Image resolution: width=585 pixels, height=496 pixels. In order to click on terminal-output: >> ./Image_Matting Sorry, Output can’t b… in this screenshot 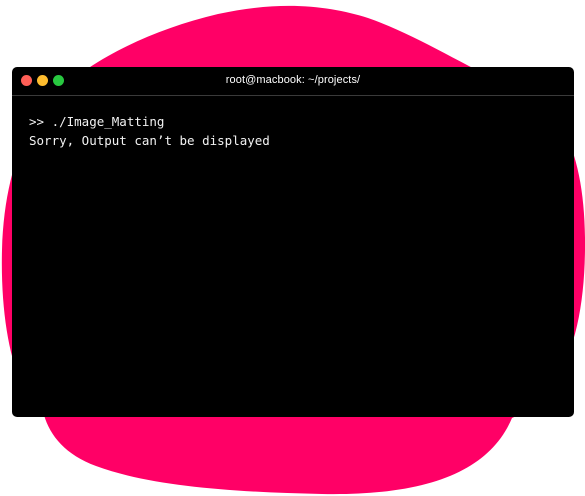, I will do `click(293, 123)`.